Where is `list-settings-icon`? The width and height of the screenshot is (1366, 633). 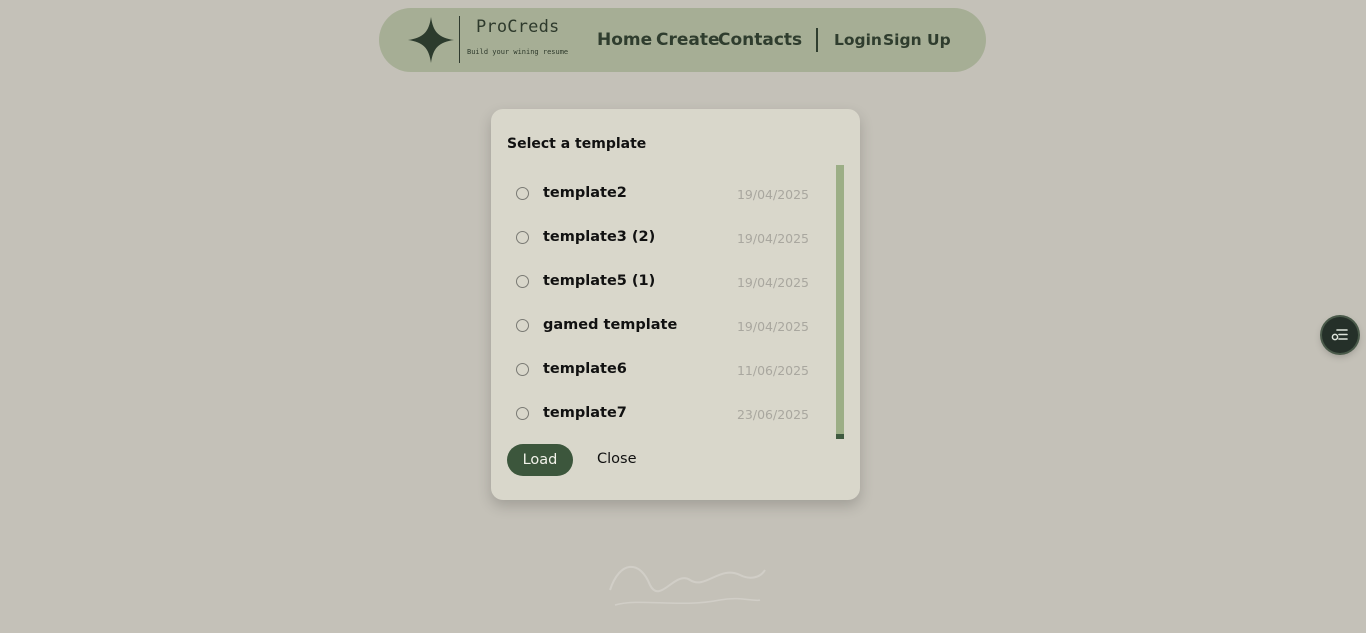
list-settings-icon is located at coordinates (1339, 335).